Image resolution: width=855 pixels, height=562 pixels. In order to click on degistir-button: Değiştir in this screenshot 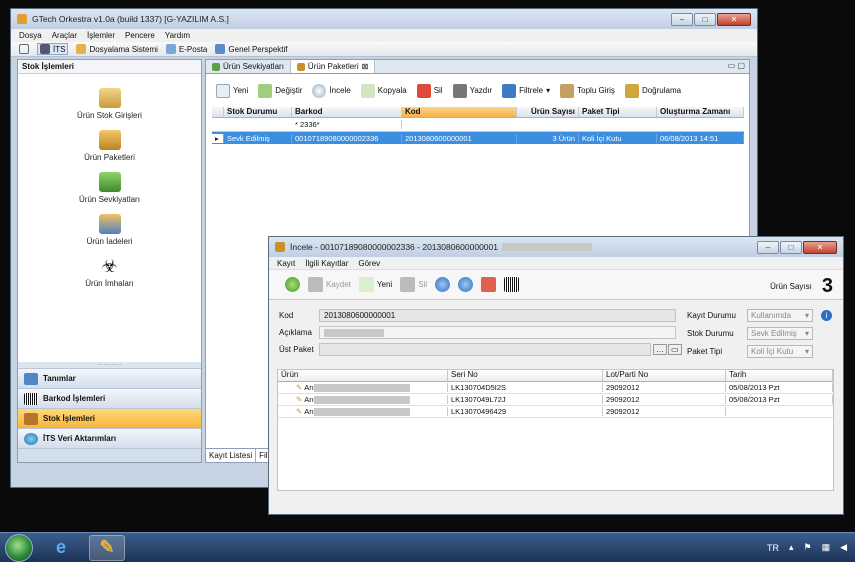, I will do `click(280, 90)`.